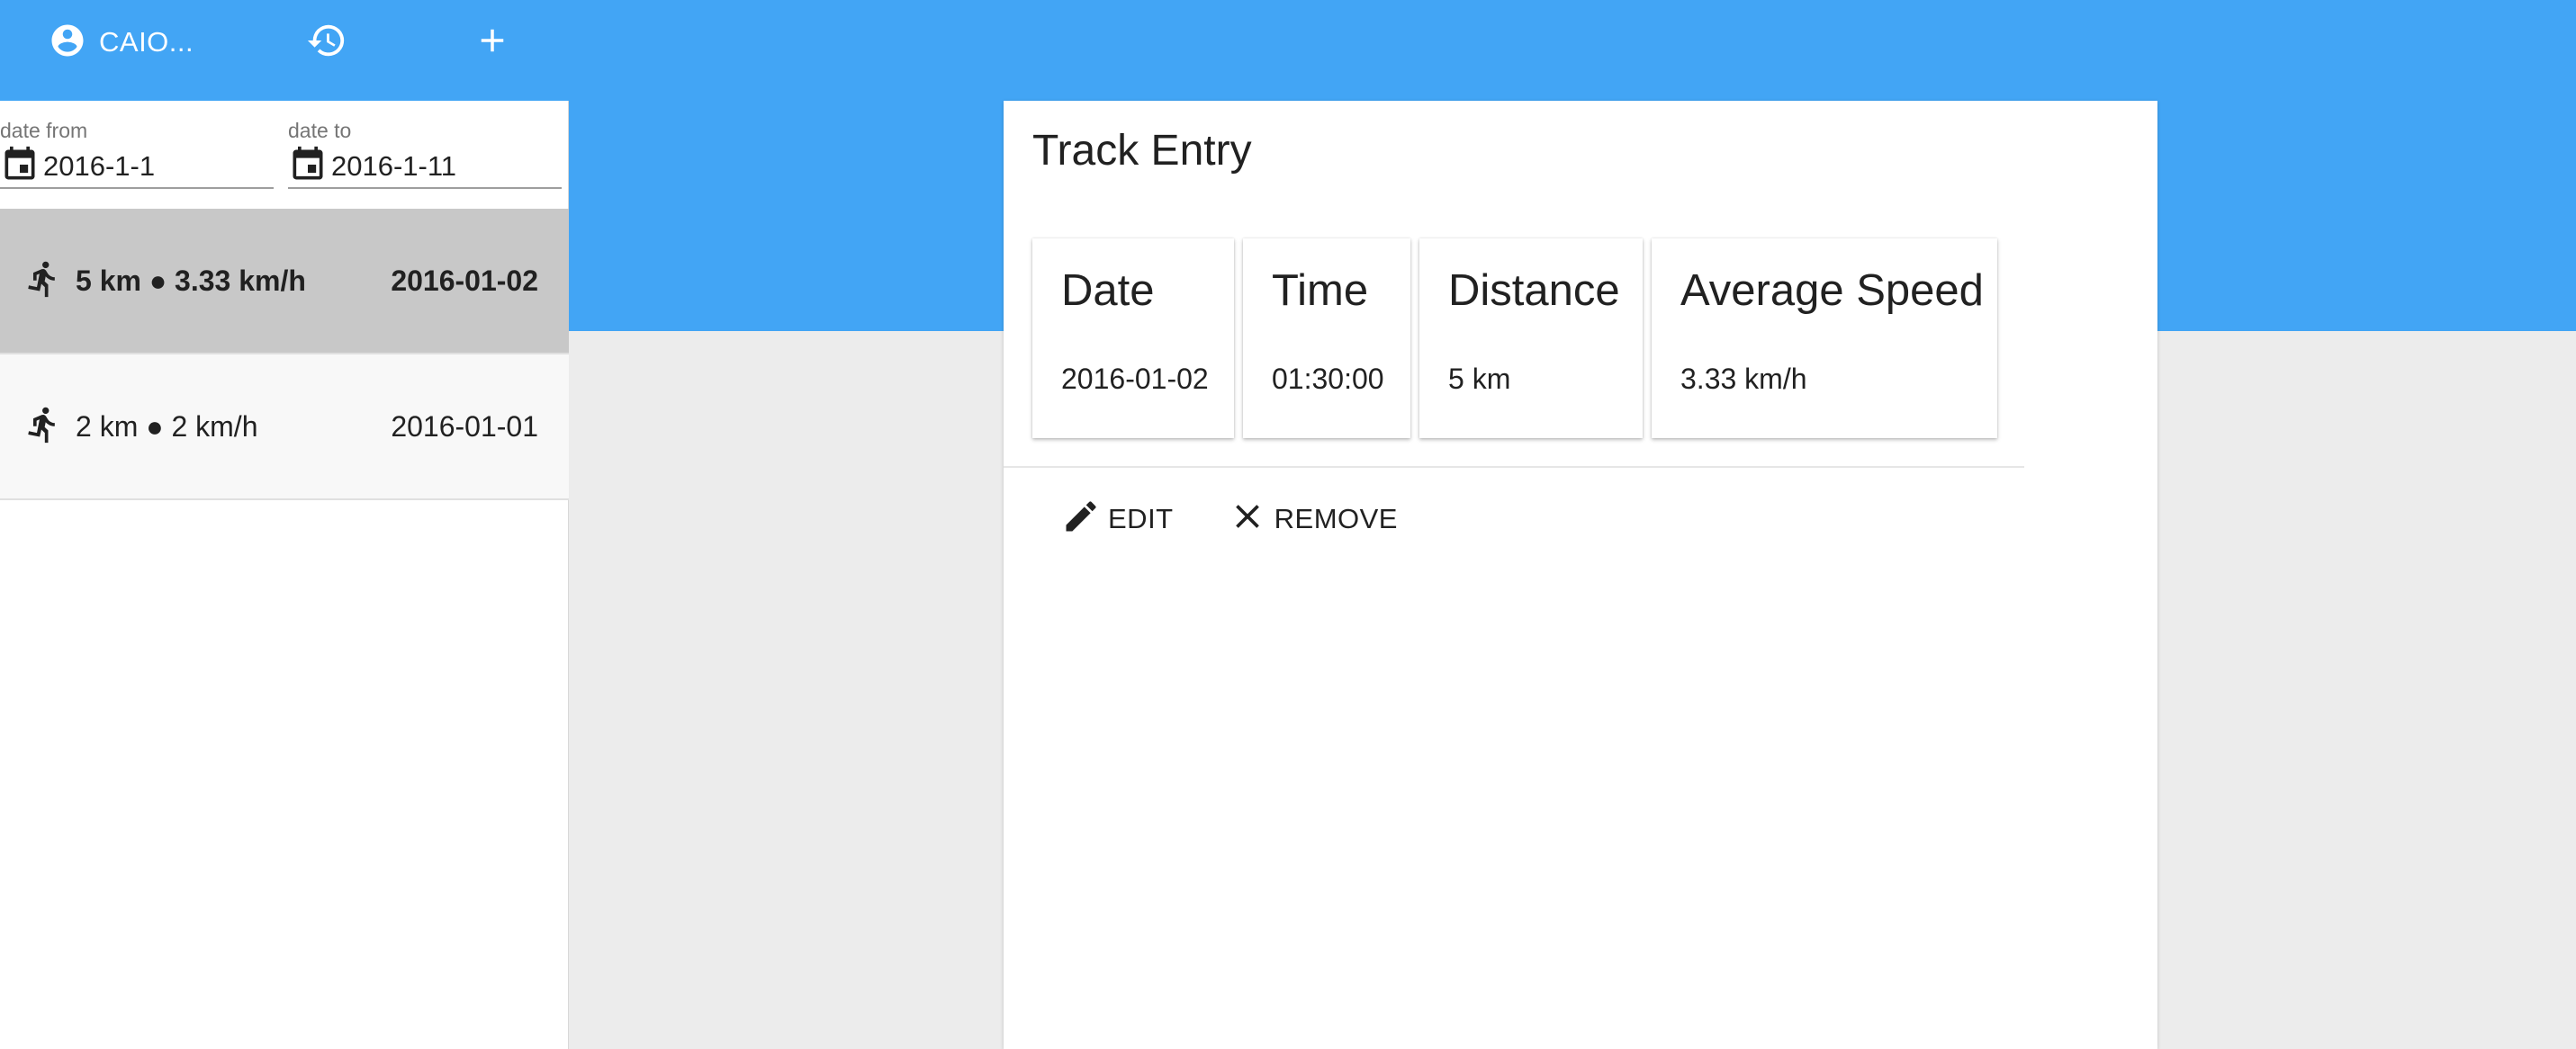 This screenshot has width=2576, height=1049. I want to click on close-icon, so click(1247, 519).